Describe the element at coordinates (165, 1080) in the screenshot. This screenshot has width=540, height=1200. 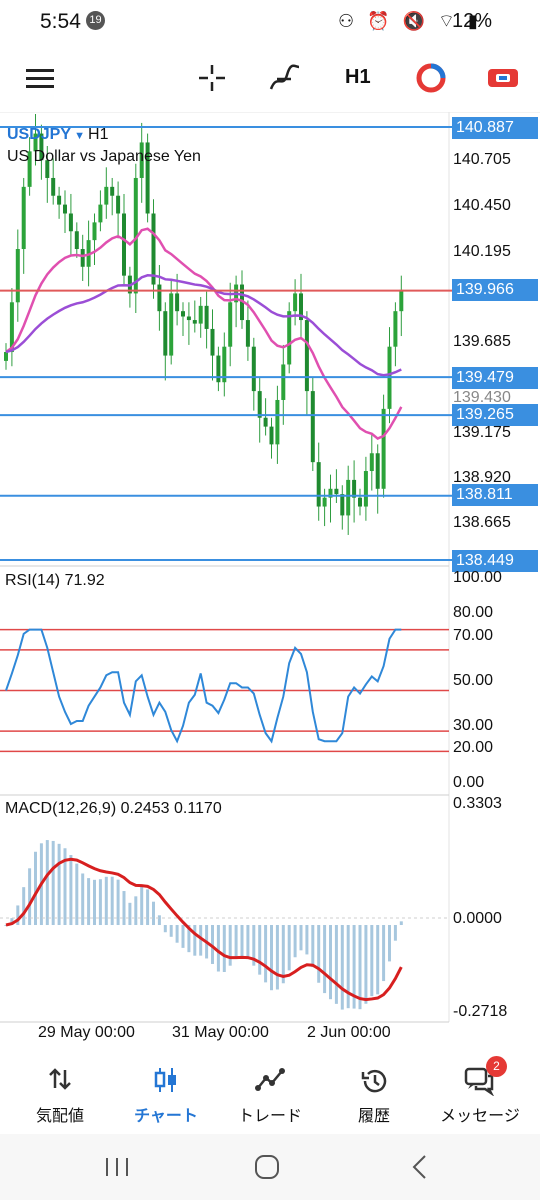
I see `candles-icon` at that location.